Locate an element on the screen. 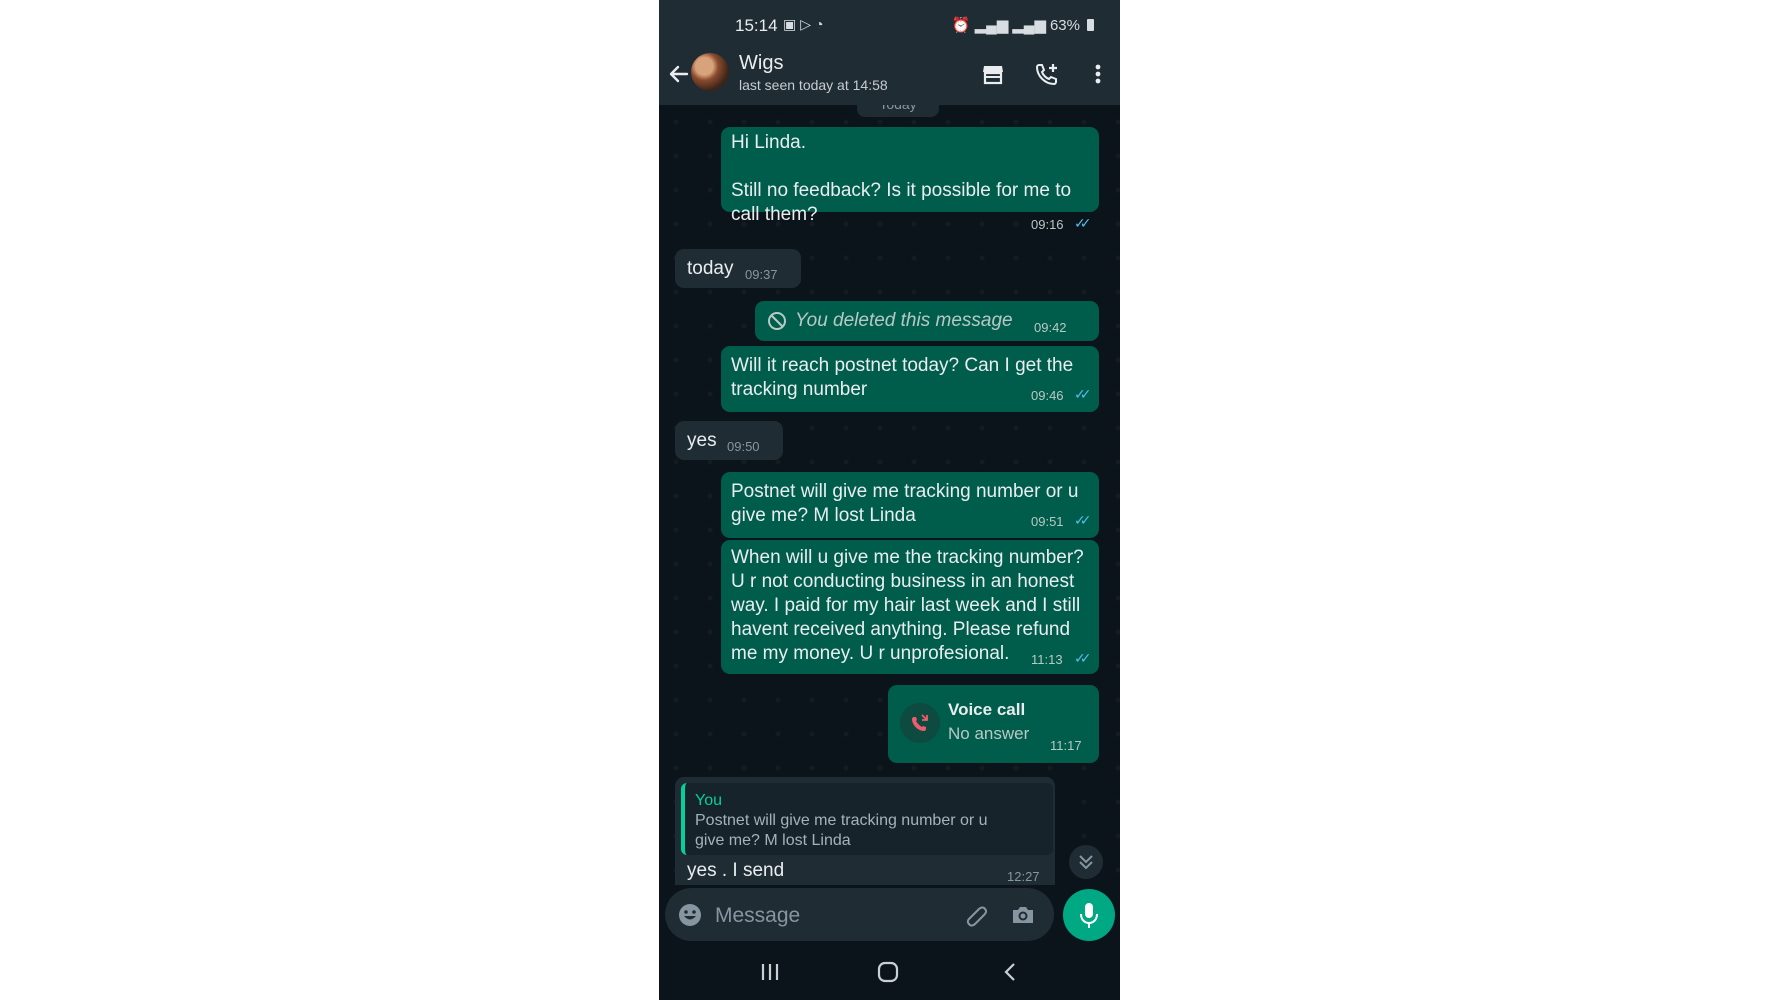 This screenshot has height=1000, width=1778. message-composer is located at coordinates (859, 914).